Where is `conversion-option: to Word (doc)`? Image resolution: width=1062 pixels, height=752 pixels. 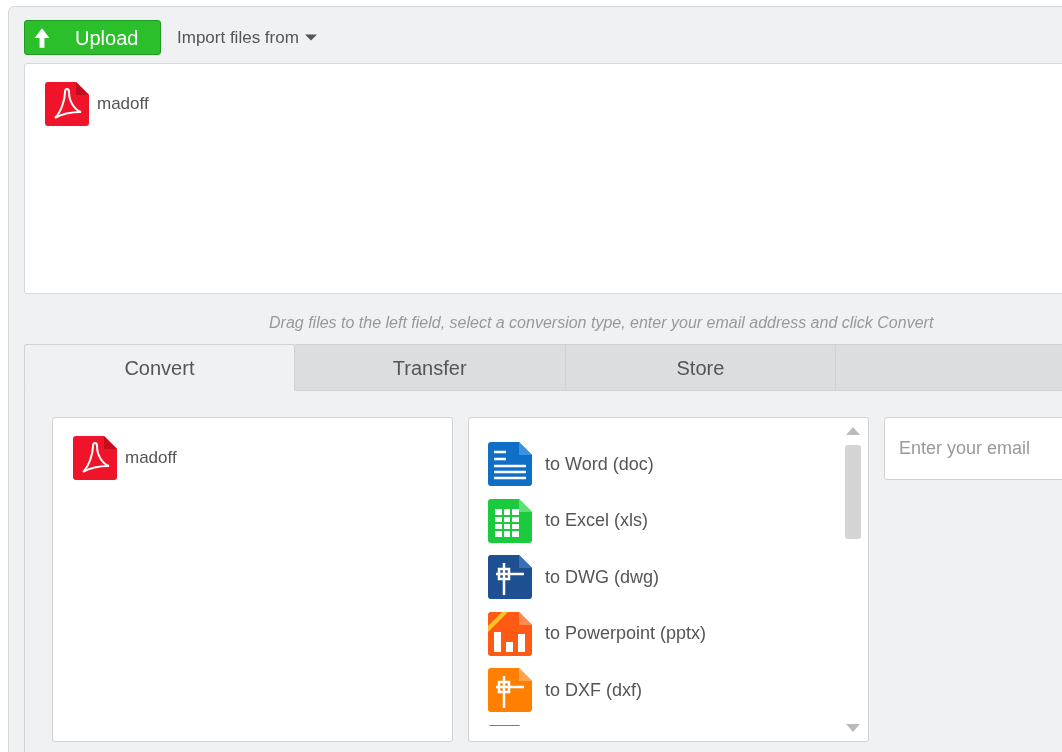
conversion-option: to Word (doc) is located at coordinates (678, 464).